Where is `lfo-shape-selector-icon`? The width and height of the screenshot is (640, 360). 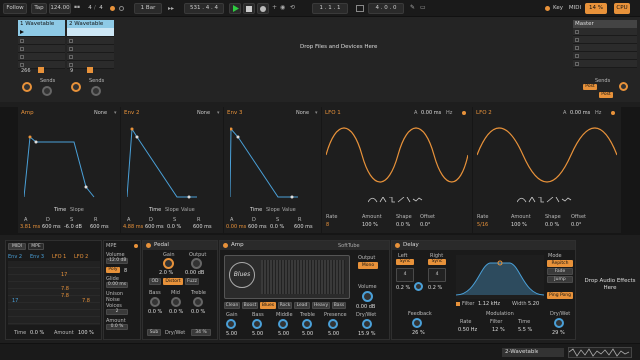
lfo-shape-selector-icon is located at coordinates (398, 200).